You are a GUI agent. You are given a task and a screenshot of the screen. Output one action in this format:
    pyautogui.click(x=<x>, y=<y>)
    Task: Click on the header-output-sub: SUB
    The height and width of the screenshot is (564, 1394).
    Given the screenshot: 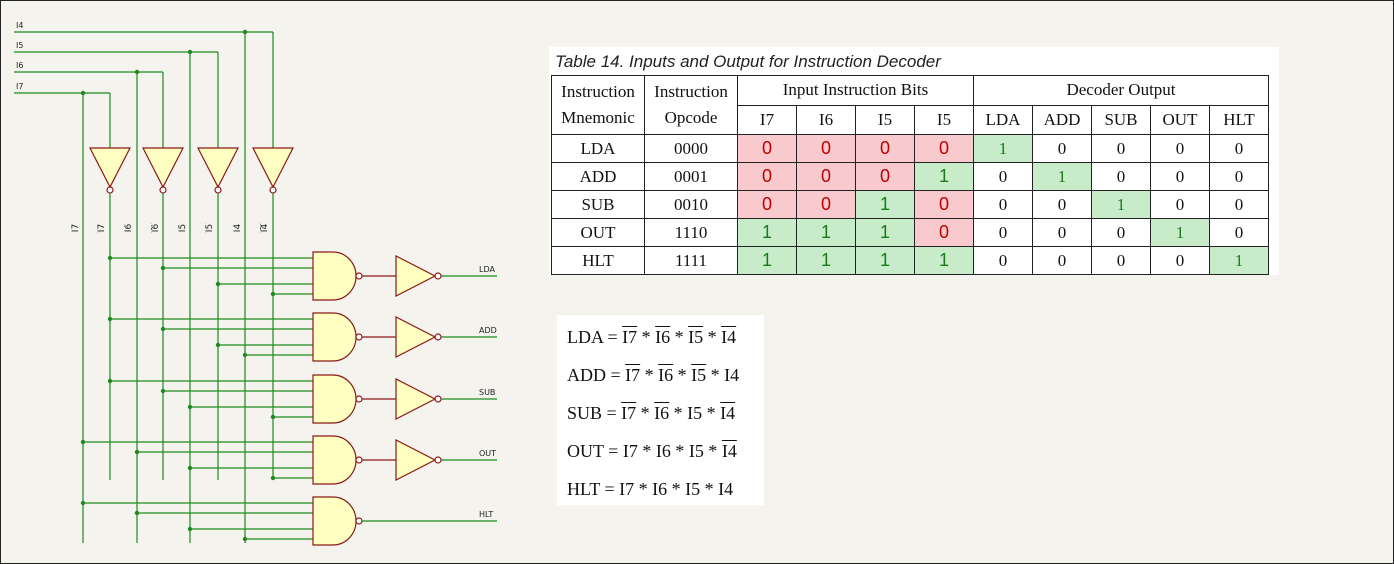 What is the action you would take?
    pyautogui.click(x=1121, y=119)
    